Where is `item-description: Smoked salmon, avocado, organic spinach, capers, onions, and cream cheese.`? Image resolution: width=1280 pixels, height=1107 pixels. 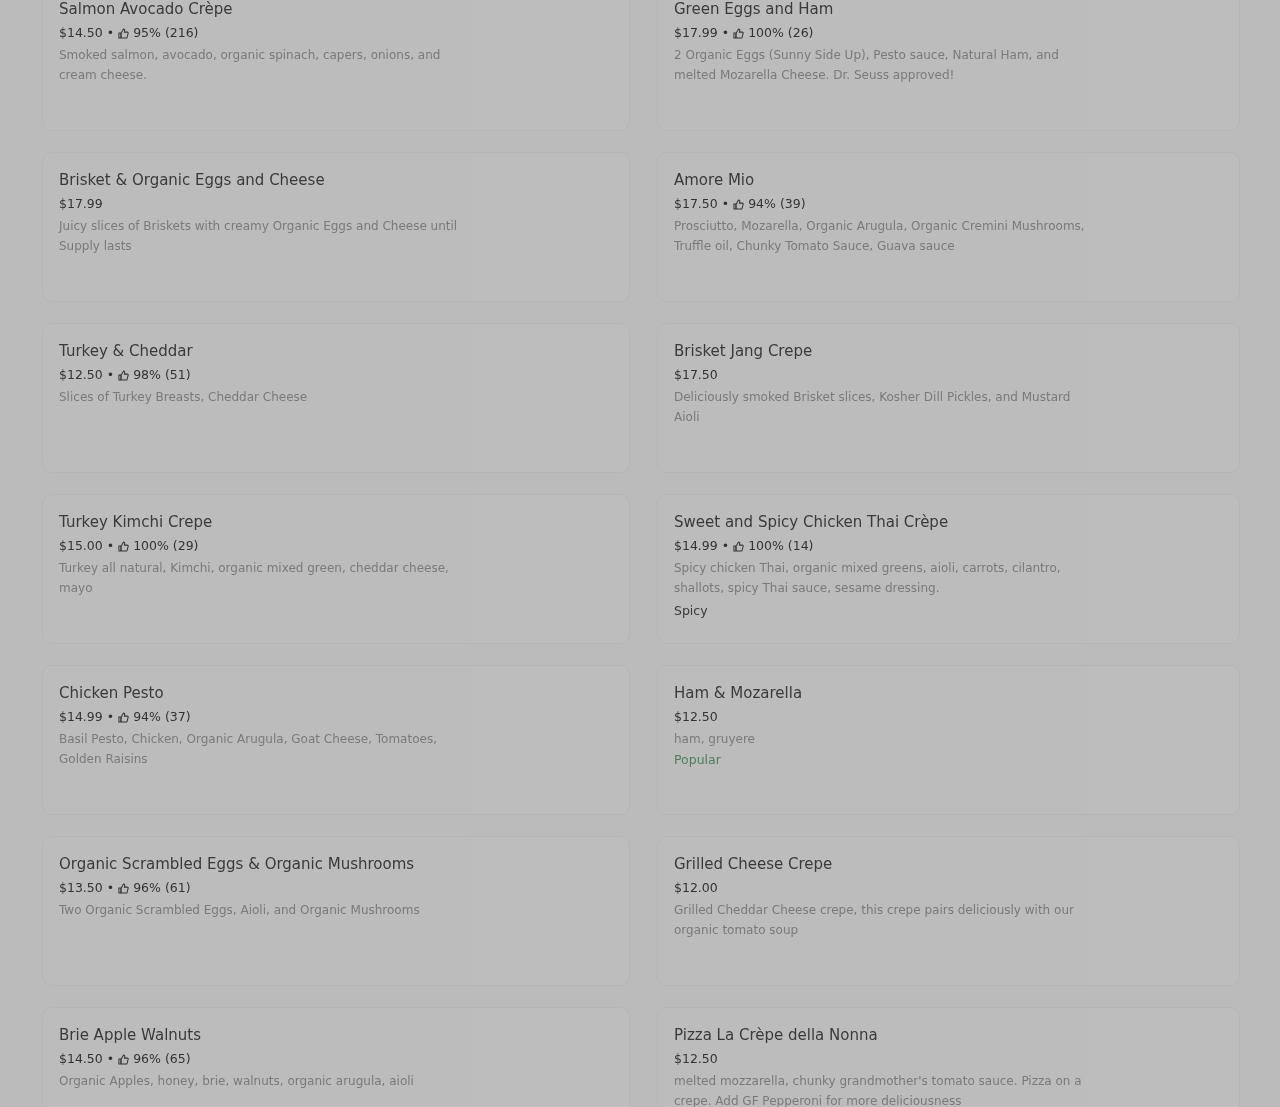 item-description: Smoked salmon, avocado, organic spinach, capers, onions, and cream cheese. is located at coordinates (250, 65).